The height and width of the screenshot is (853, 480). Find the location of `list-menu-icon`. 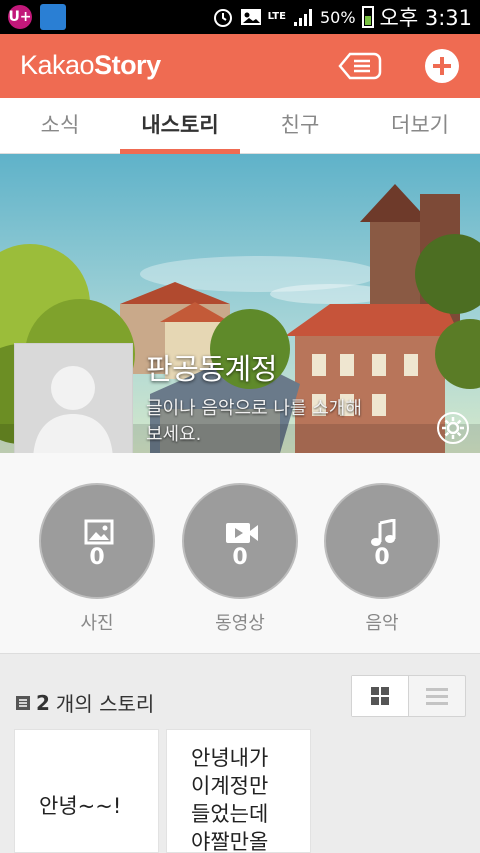

list-menu-icon is located at coordinates (360, 66).